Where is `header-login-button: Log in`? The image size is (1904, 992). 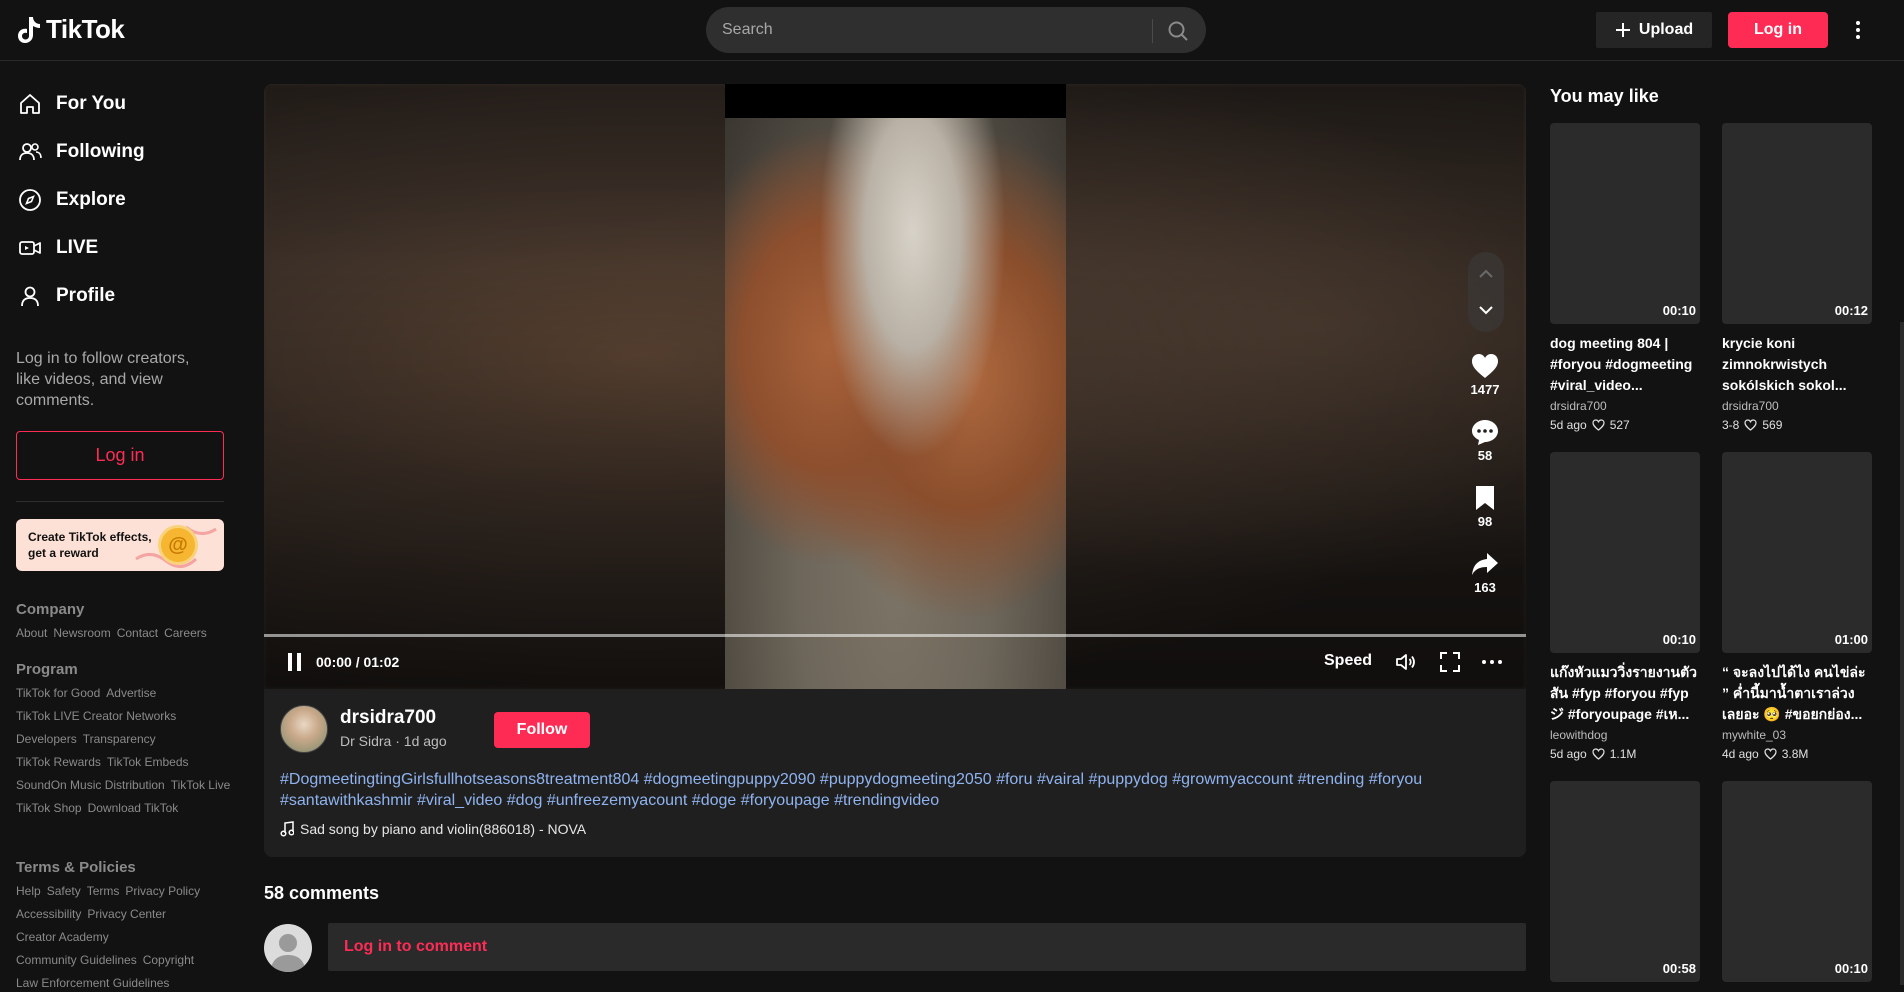 header-login-button: Log in is located at coordinates (1778, 30).